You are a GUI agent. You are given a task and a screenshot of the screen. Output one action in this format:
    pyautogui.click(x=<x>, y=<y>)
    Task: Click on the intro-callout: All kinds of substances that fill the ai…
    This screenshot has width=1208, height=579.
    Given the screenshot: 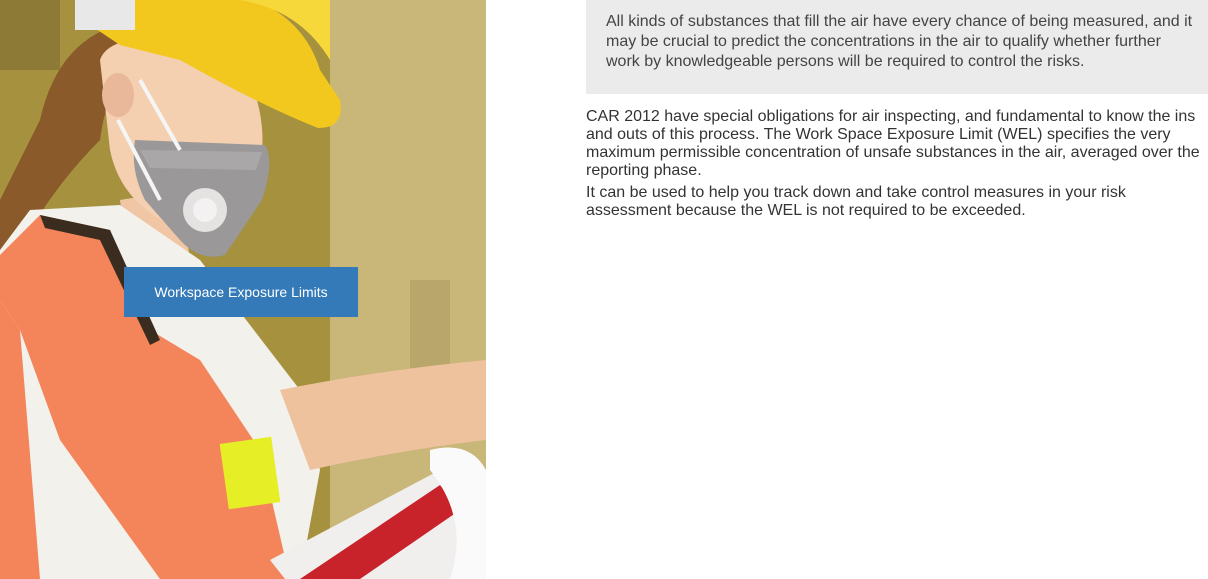 What is the action you would take?
    pyautogui.click(x=897, y=47)
    